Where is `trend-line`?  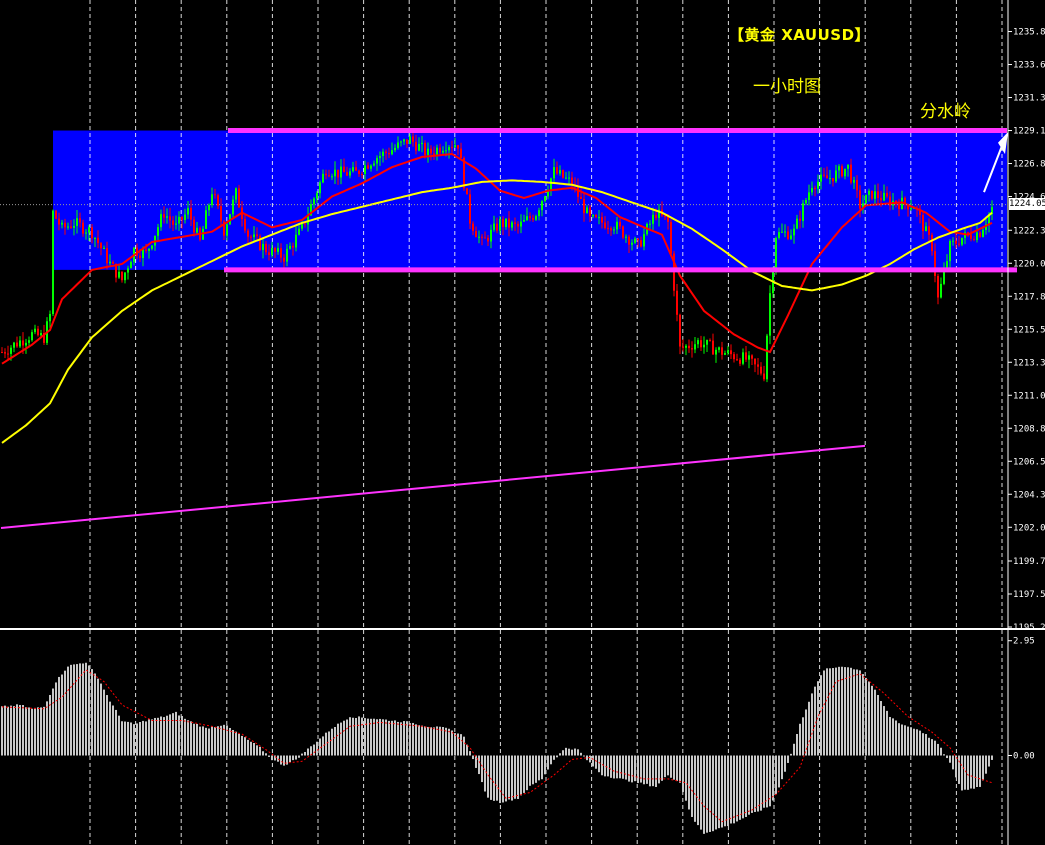
trend-line is located at coordinates (433, 486).